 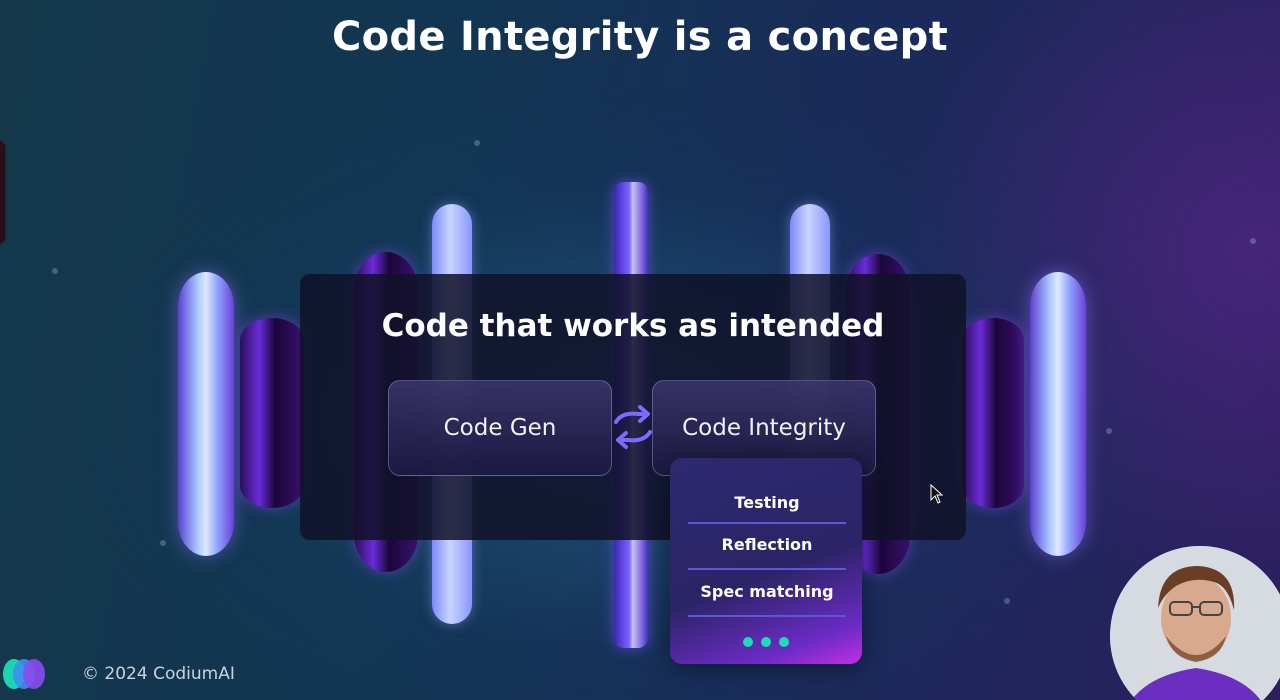 What do you see at coordinates (3, 192) in the screenshot?
I see `left-edge-window` at bounding box center [3, 192].